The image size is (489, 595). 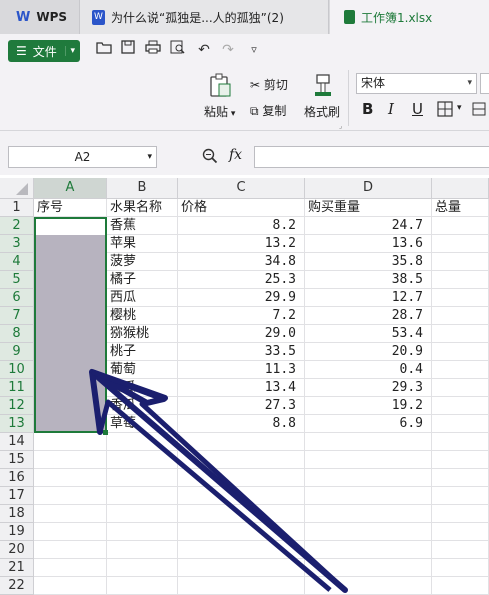 I want to click on row-header: 11, so click(x=17, y=388).